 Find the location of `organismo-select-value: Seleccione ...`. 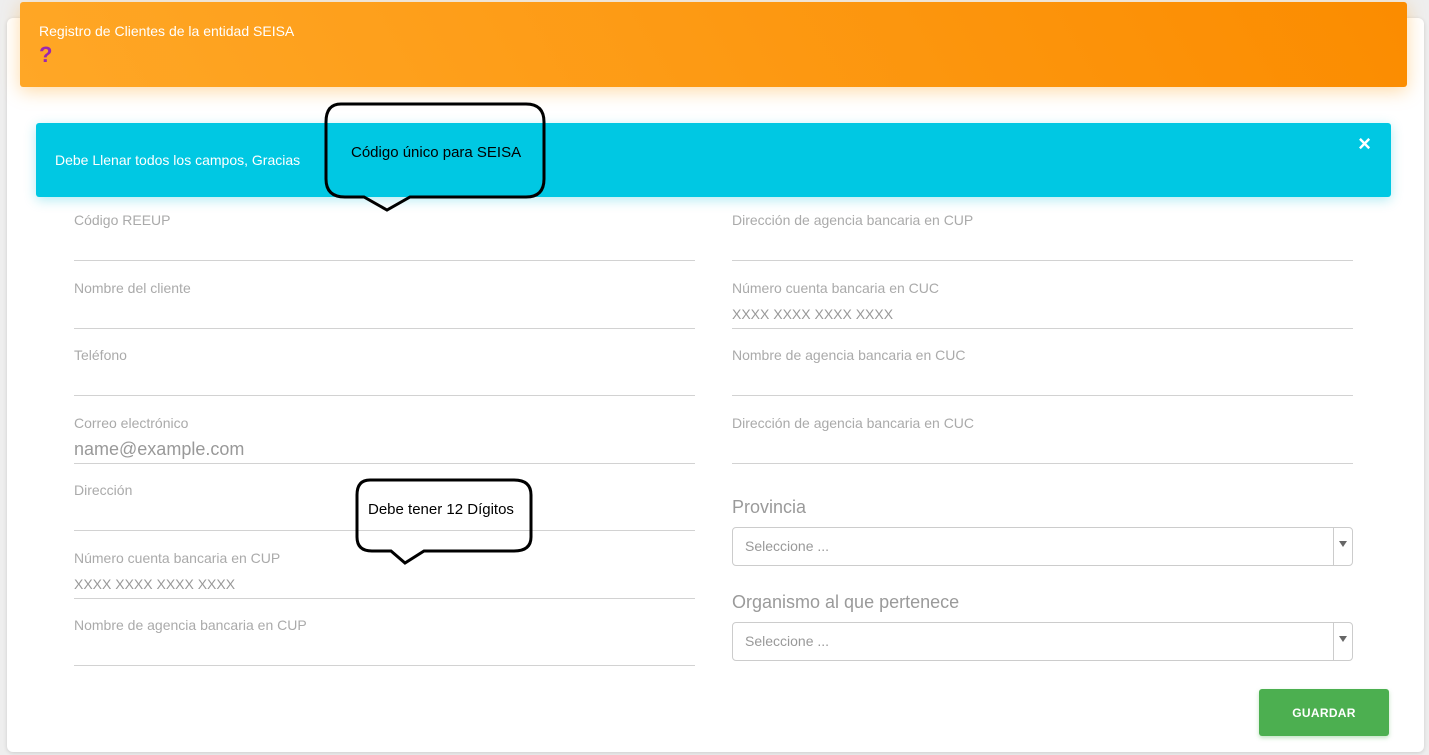

organismo-select-value: Seleccione ... is located at coordinates (787, 641).